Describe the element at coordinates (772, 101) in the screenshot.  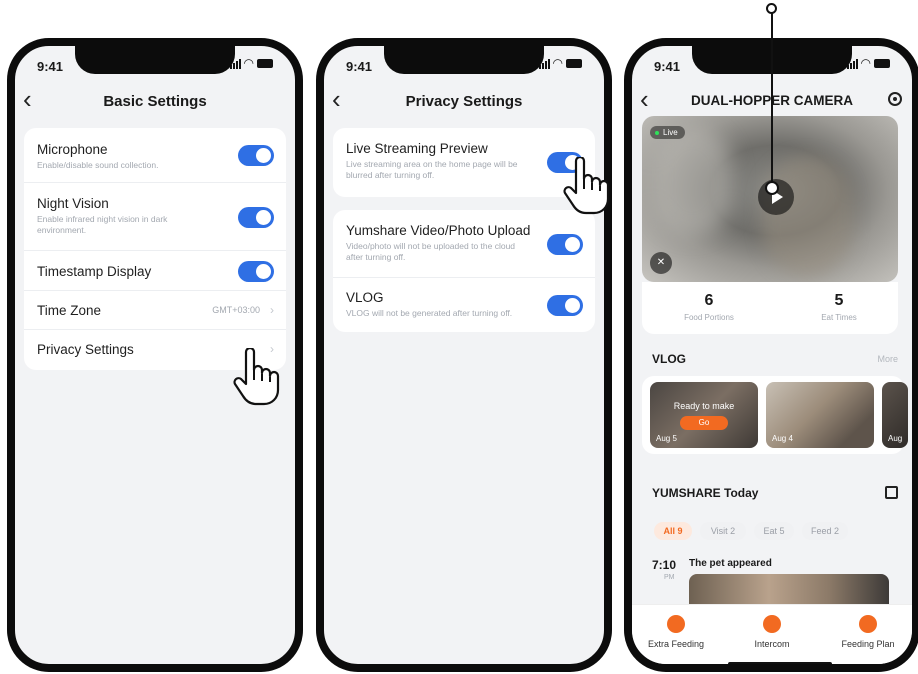
I see `callout-line` at that location.